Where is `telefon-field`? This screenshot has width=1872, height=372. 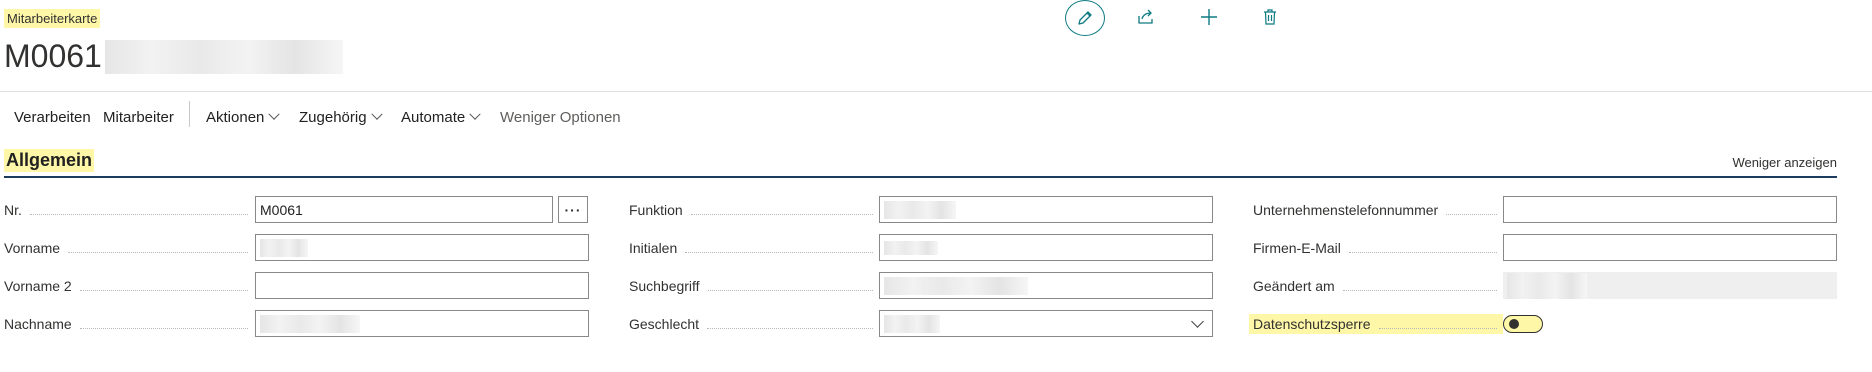 telefon-field is located at coordinates (1670, 209).